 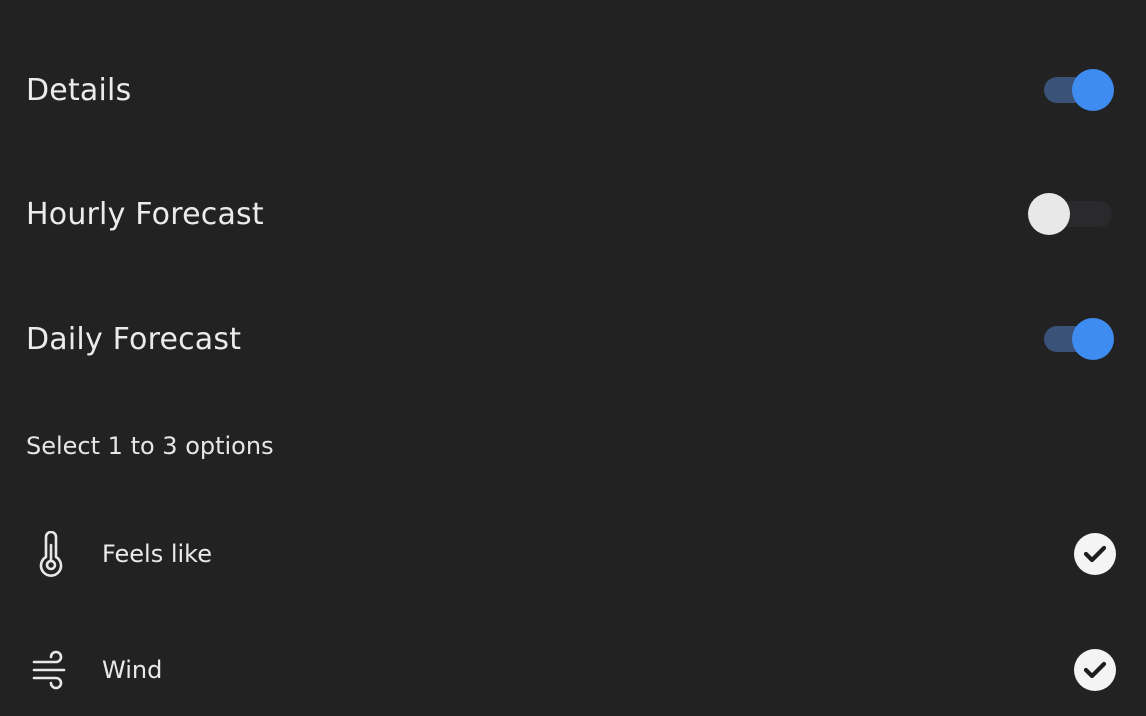 I want to click on options-header: Select 1 to 3 options, so click(x=150, y=446).